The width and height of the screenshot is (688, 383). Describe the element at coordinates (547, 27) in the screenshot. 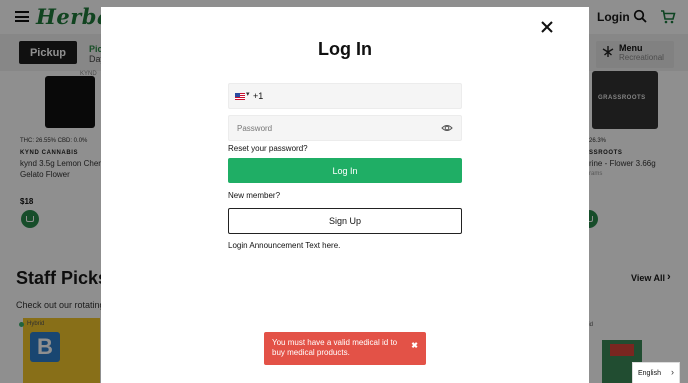

I see `close-icon` at that location.